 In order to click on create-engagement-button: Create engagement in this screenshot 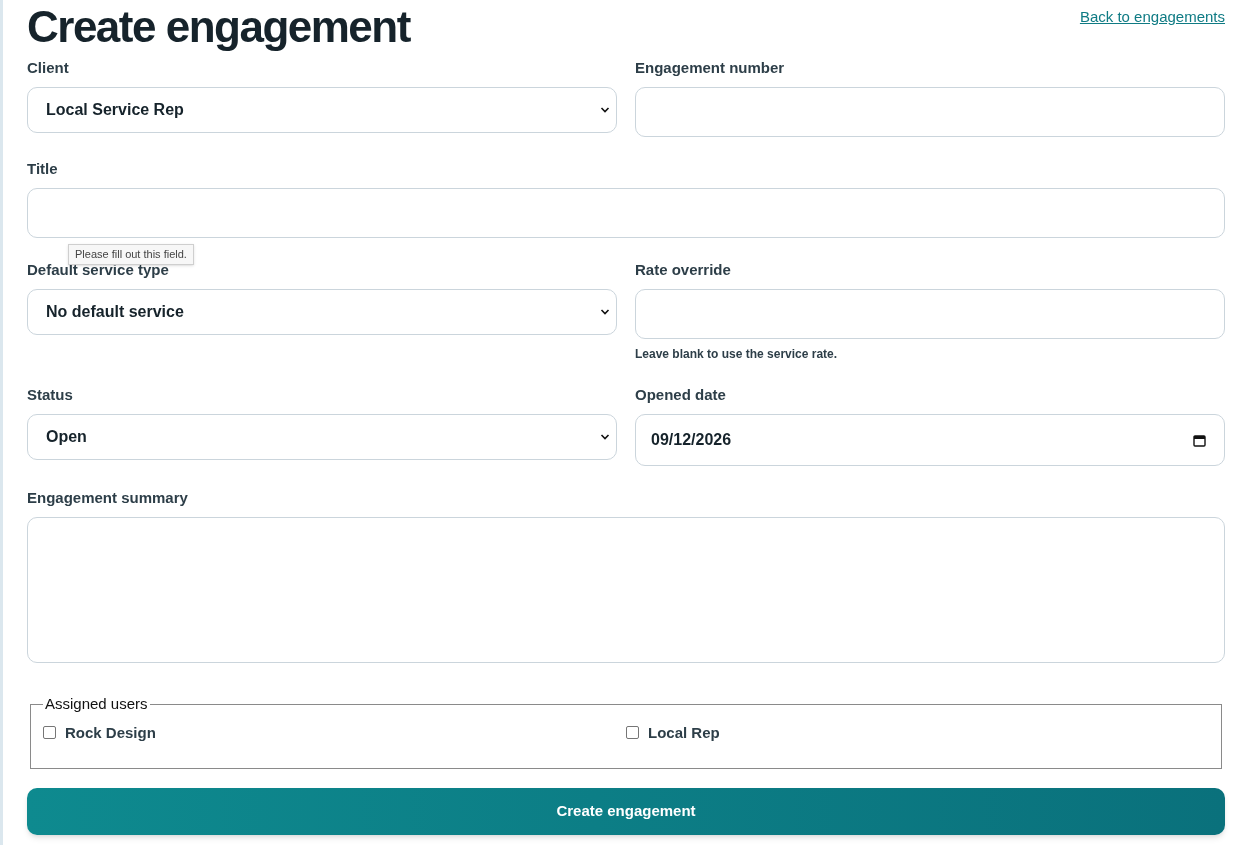, I will do `click(626, 811)`.